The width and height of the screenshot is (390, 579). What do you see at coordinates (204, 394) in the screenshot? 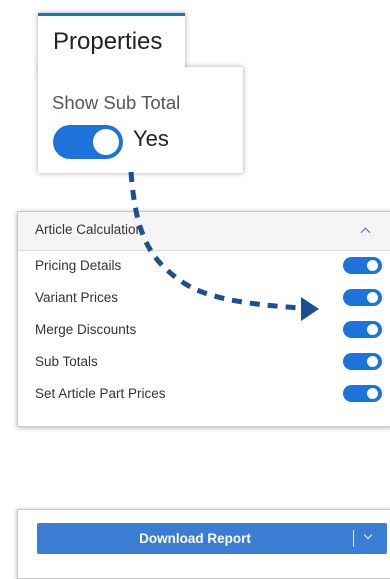
I see `setting-row-set-article-part-prices: Set Article Part Prices` at bounding box center [204, 394].